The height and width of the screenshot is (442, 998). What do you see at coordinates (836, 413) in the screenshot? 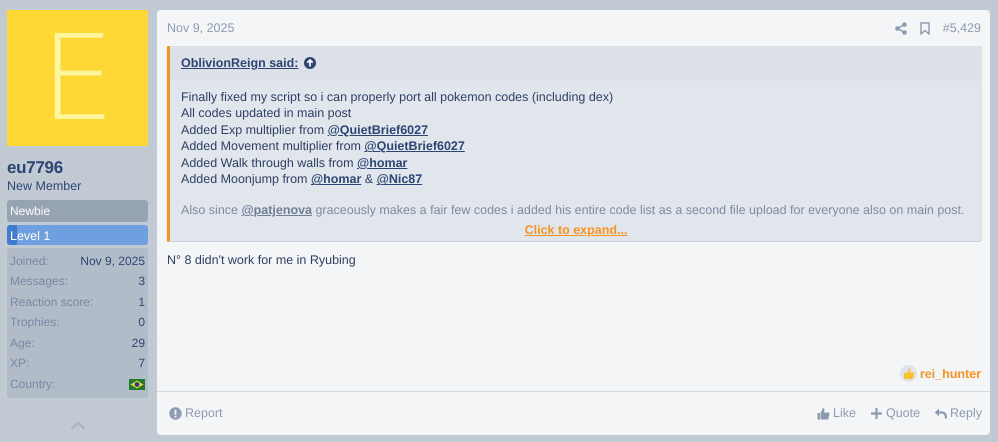
I see `like-link: Like` at bounding box center [836, 413].